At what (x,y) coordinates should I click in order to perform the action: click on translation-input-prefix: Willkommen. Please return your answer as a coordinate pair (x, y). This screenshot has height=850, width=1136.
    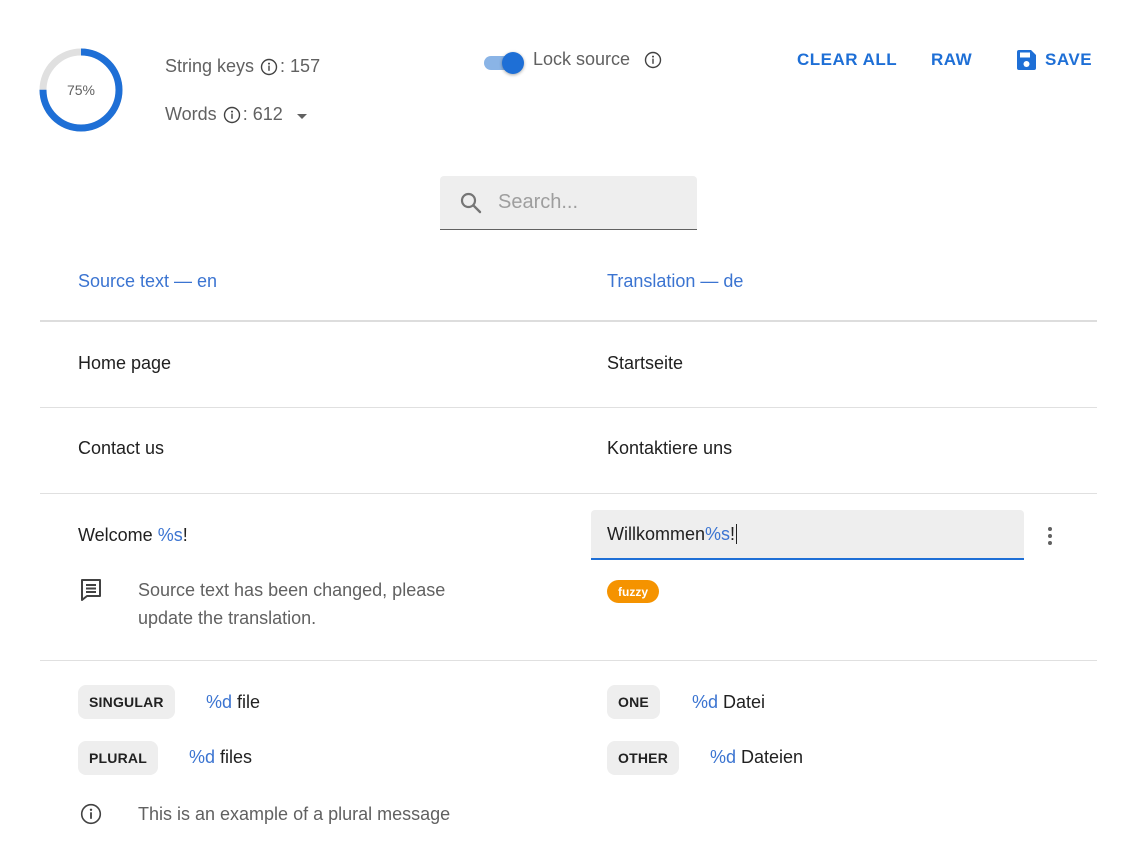
    Looking at the image, I should click on (656, 533).